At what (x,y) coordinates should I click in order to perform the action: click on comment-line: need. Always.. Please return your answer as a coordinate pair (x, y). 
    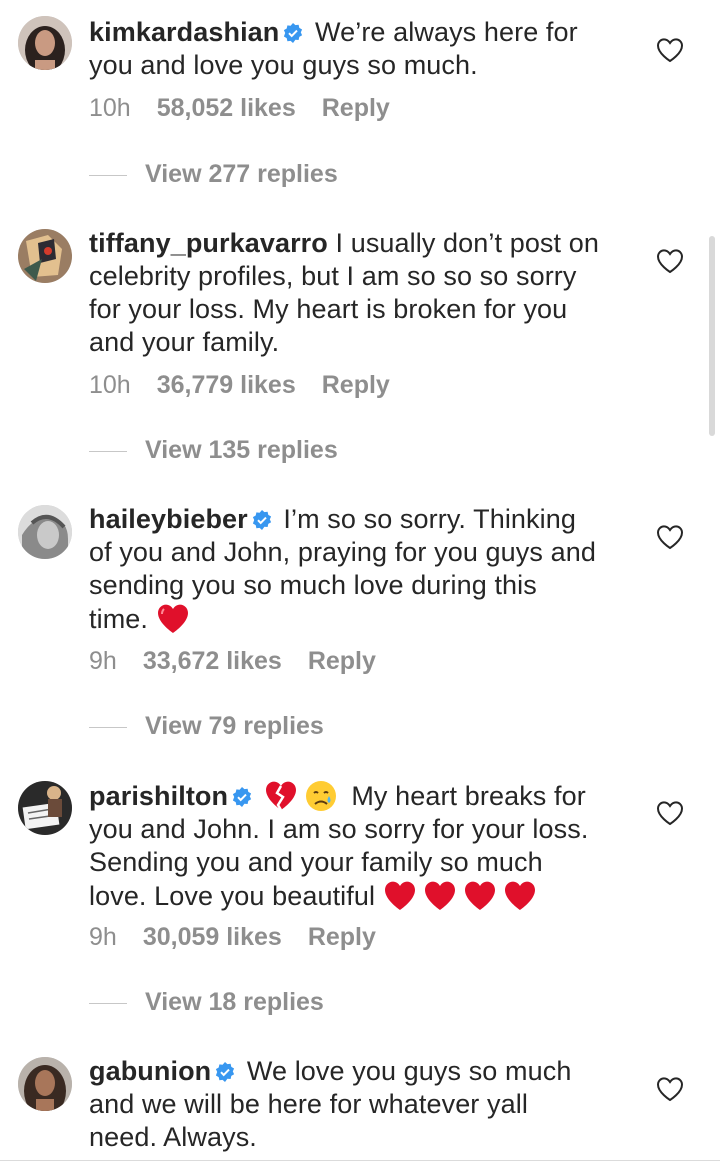
    Looking at the image, I should click on (173, 1137).